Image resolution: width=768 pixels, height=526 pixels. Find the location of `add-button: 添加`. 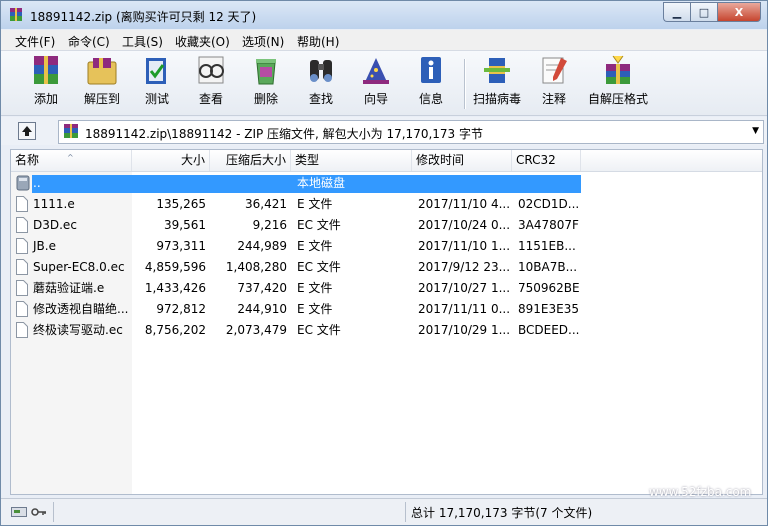

add-button: 添加 is located at coordinates (46, 83).